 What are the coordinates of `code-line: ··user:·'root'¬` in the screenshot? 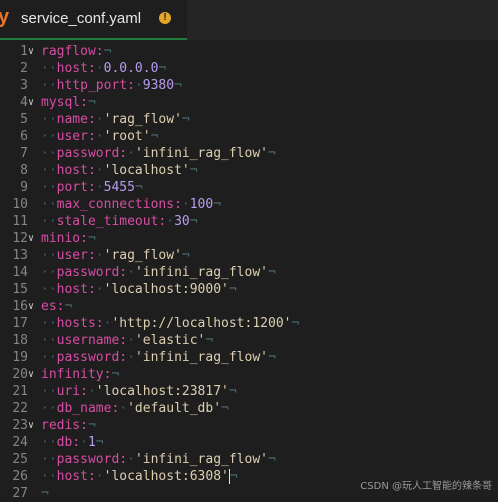 It's located at (99, 136).